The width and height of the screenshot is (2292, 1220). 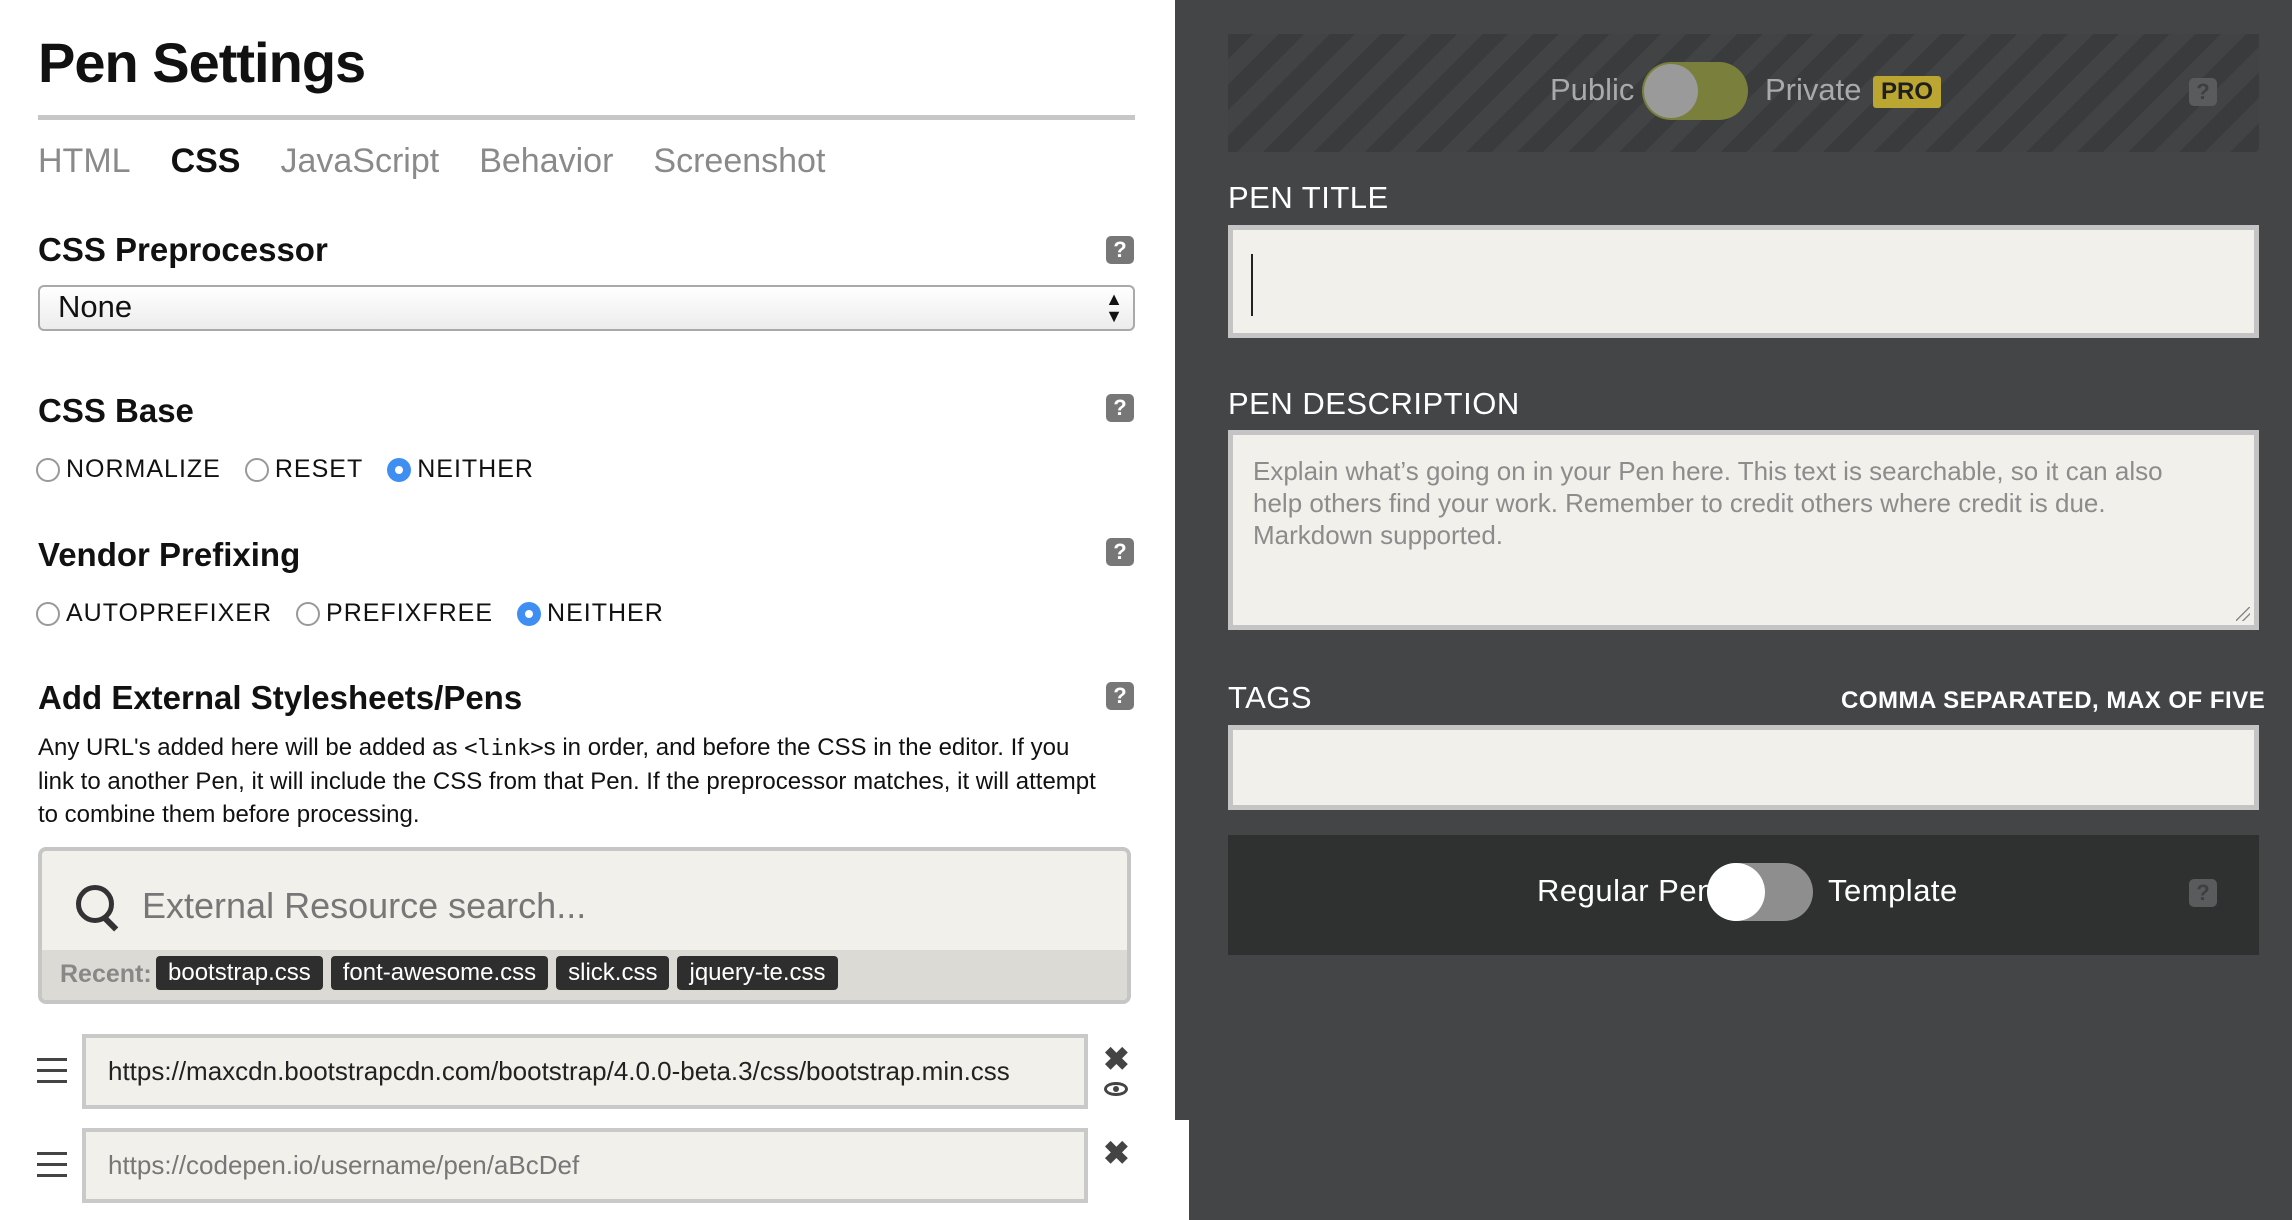 What do you see at coordinates (439, 973) in the screenshot?
I see `recent-chip: font-awesome.css` at bounding box center [439, 973].